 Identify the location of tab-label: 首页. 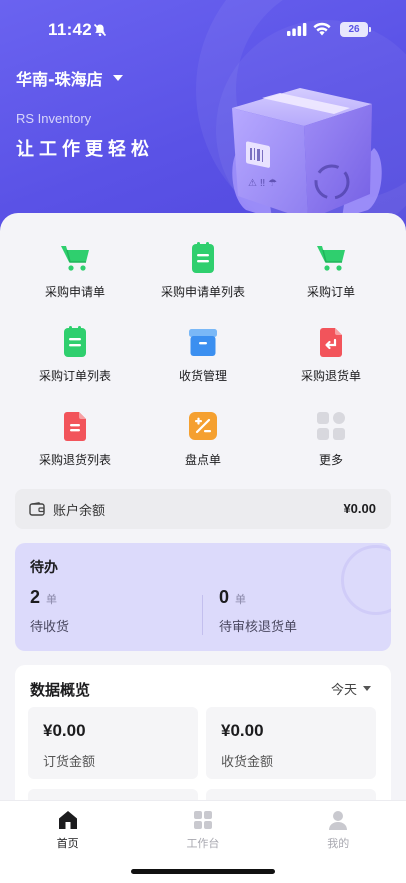
(67, 843).